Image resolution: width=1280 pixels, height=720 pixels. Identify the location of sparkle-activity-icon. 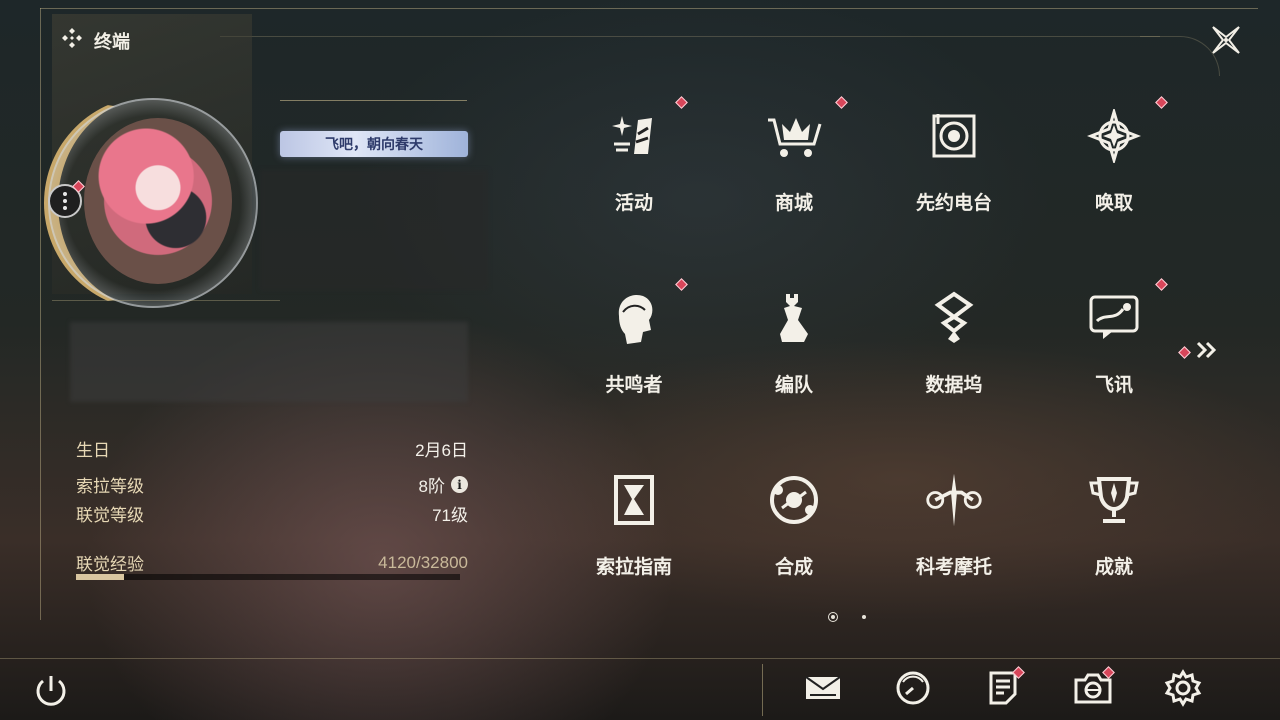
(634, 136).